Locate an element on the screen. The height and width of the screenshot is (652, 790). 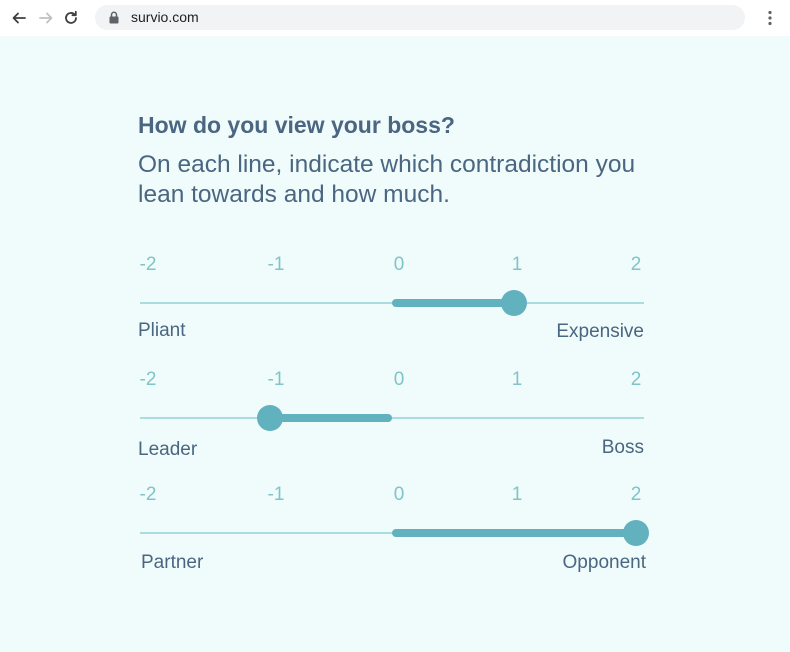
slider-right-label: Boss is located at coordinates (622, 447).